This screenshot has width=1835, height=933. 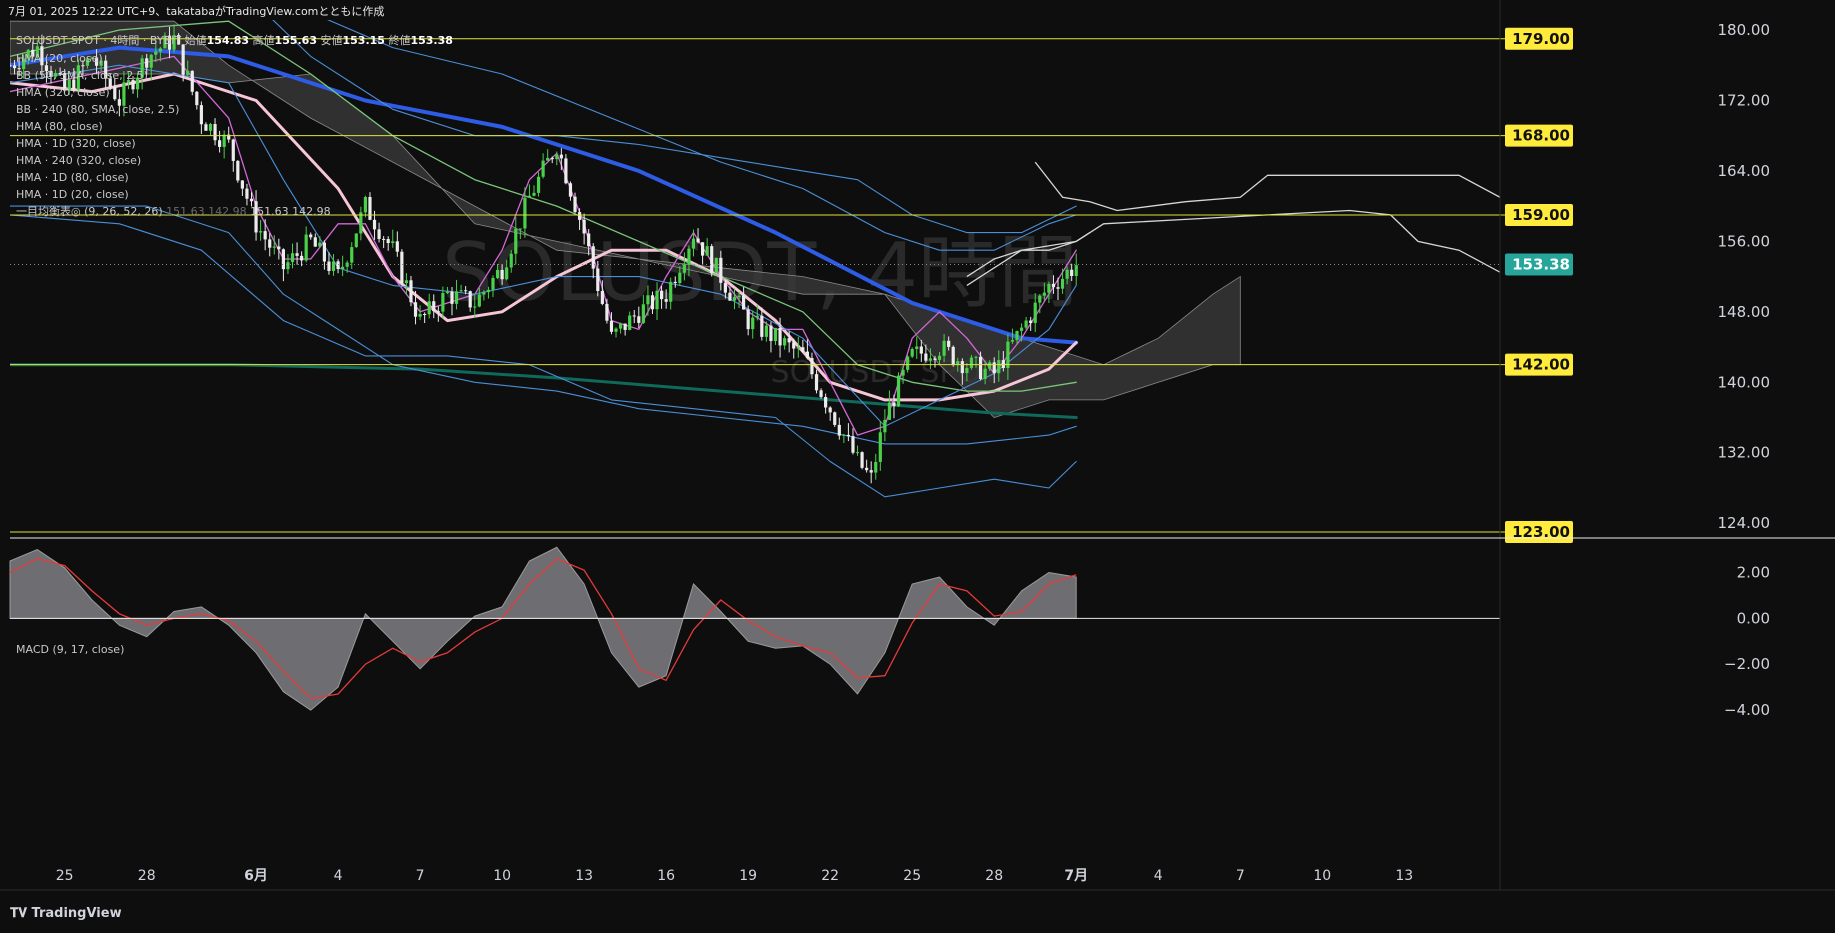 What do you see at coordinates (1753, 573) in the screenshot?
I see `macd-tick-label: 2.00` at bounding box center [1753, 573].